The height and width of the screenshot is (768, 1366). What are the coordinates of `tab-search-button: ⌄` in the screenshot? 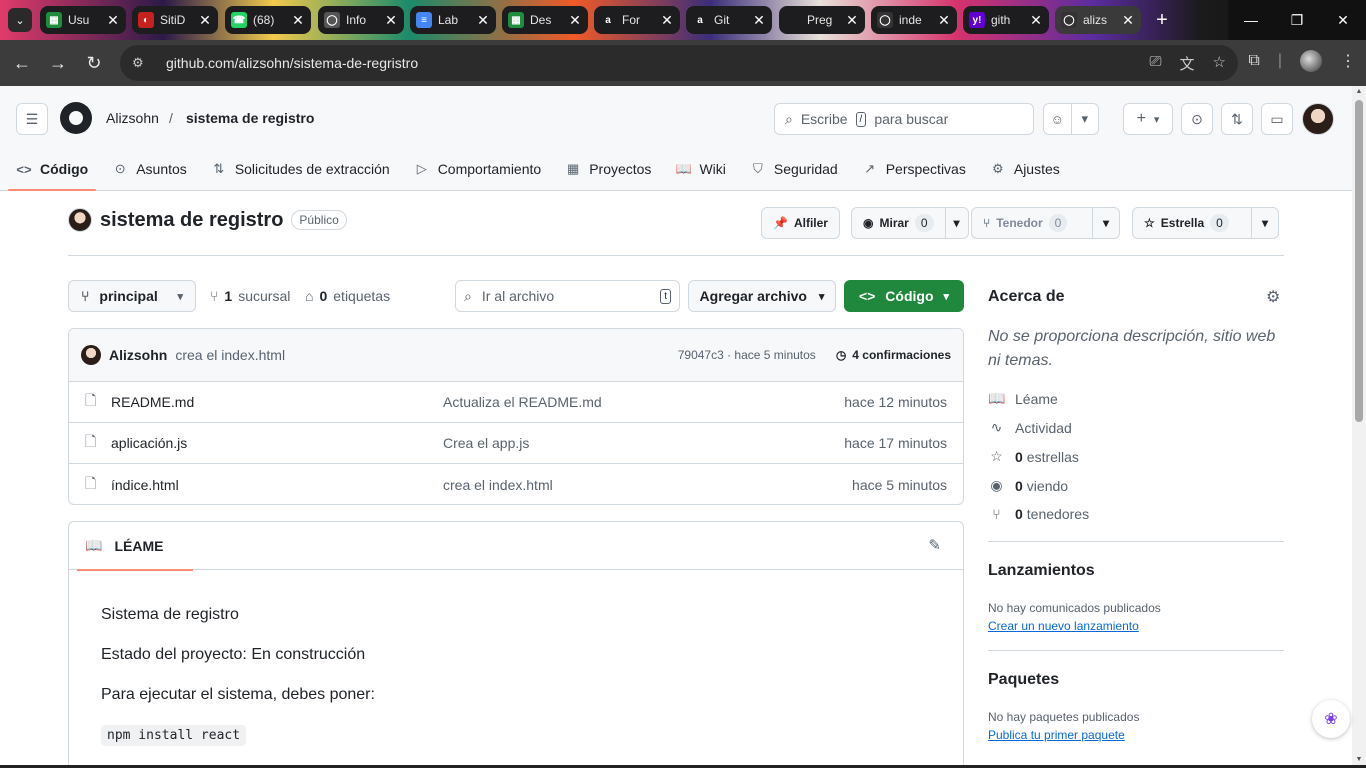 It's located at (20, 20).